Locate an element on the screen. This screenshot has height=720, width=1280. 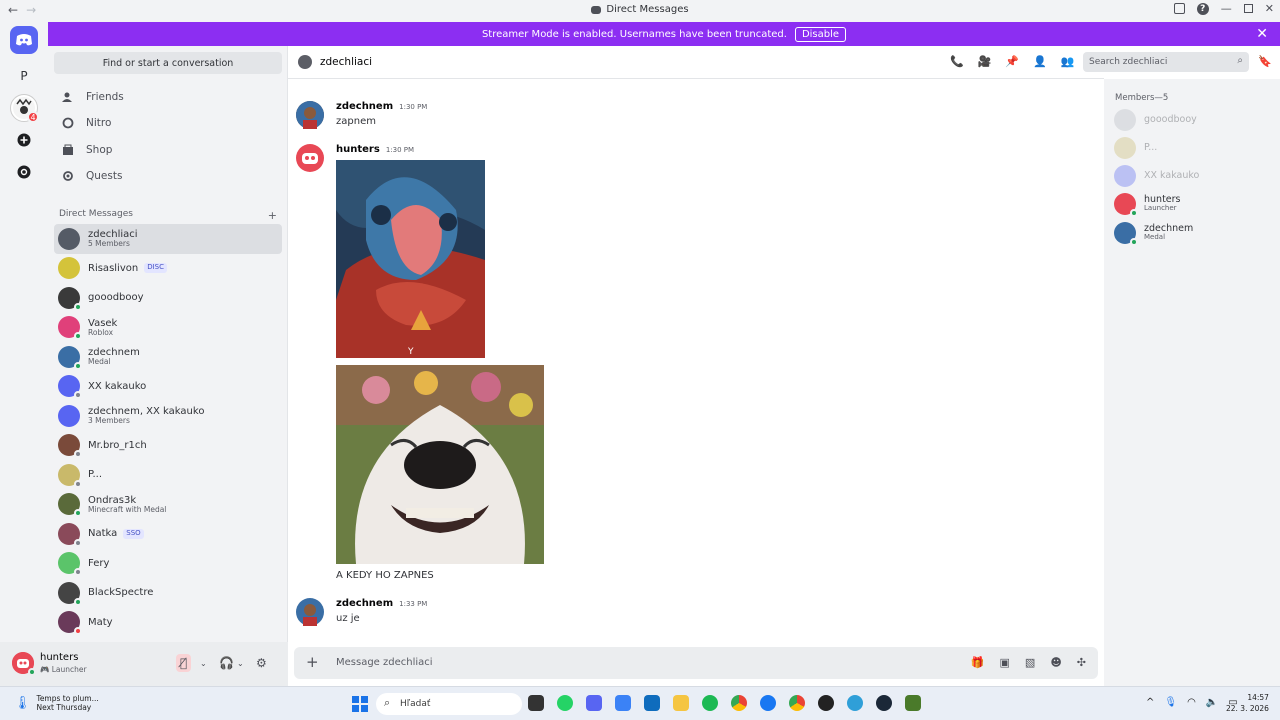
wifi-icon: ◠ is located at coordinates (1191, 702).